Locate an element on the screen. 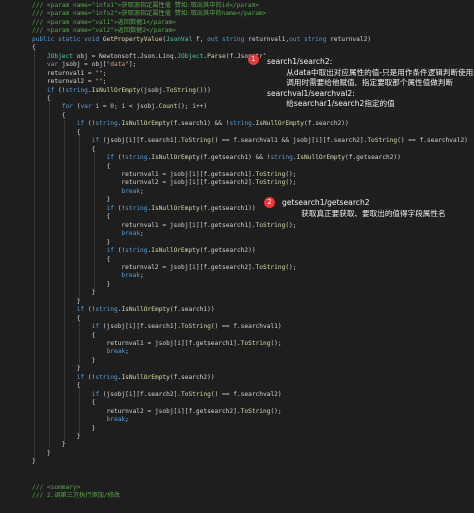 This screenshot has width=474, height=513. code-token: () == f.searchval2) is located at coordinates (432, 141).